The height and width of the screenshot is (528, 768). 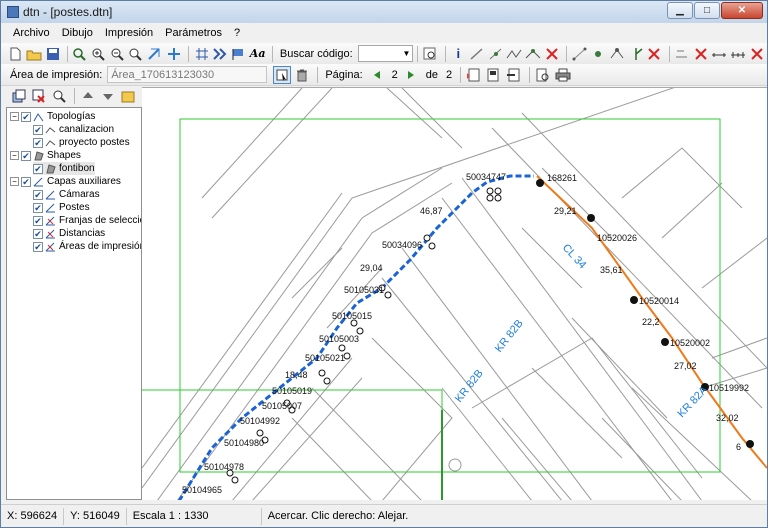 What do you see at coordinates (82, 233) in the screenshot?
I see `tree-label: Distancias` at bounding box center [82, 233].